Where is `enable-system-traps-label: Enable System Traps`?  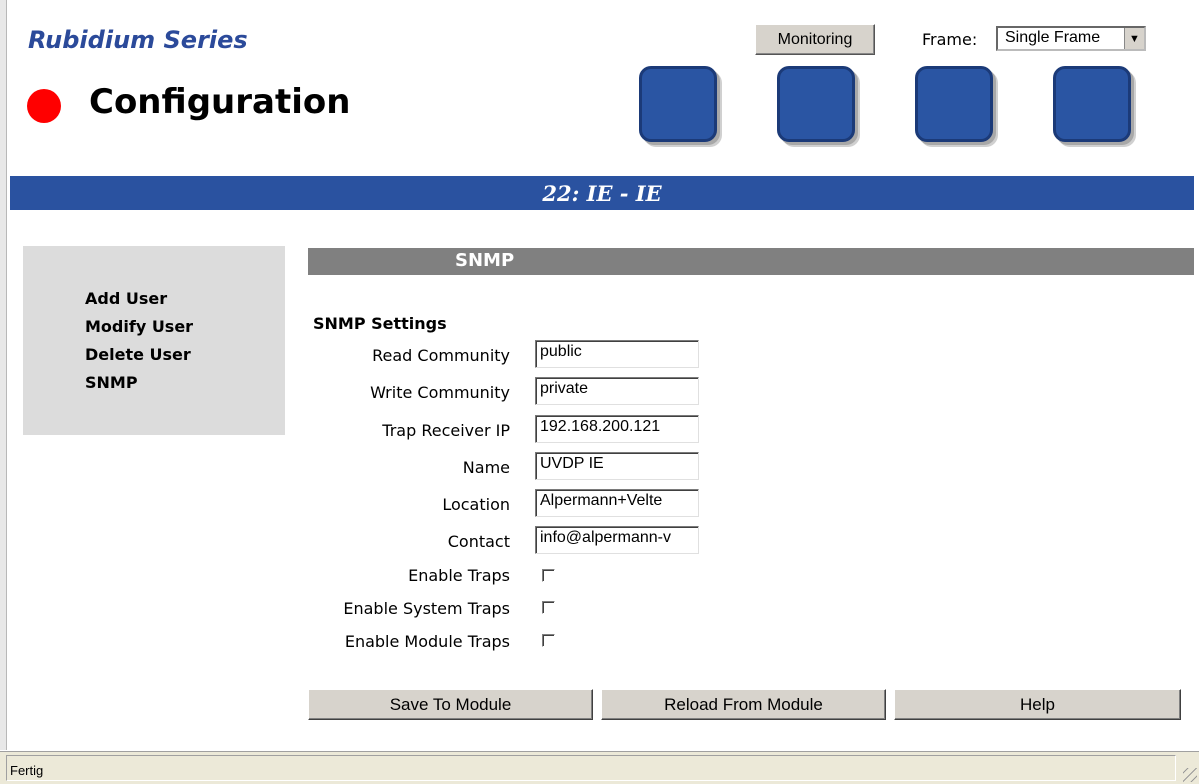
enable-system-traps-label: Enable System Traps is located at coordinates (426, 608).